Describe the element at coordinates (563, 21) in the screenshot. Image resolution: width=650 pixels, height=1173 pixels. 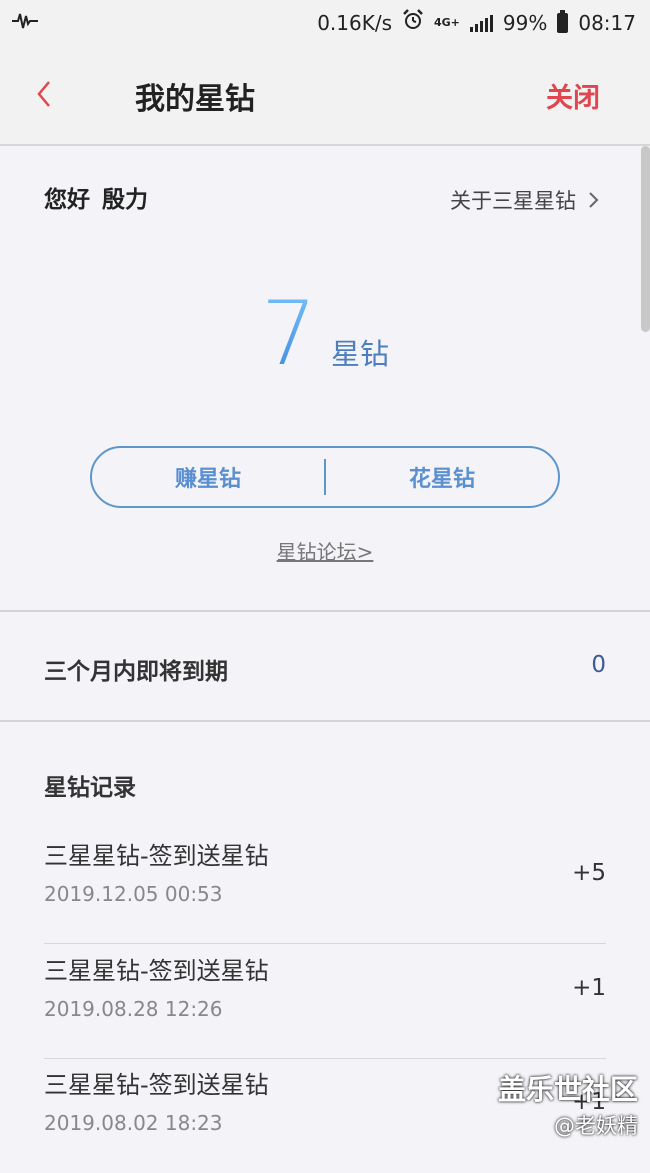
I see `battery-icon` at that location.